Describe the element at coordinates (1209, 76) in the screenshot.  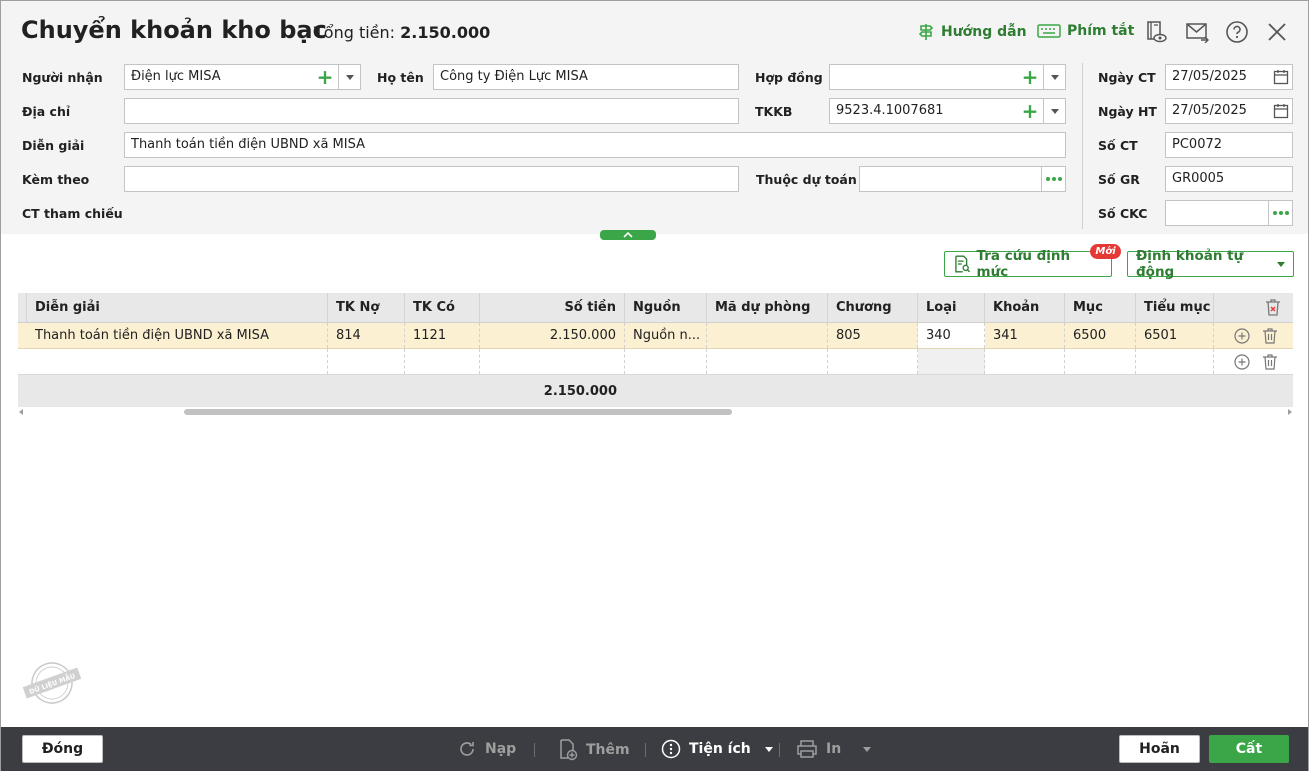
I see `doc-date-value: 27/05/2025` at that location.